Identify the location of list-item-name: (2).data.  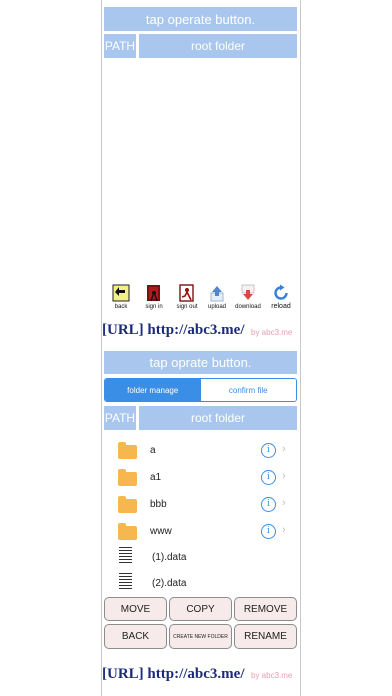
(169, 583).